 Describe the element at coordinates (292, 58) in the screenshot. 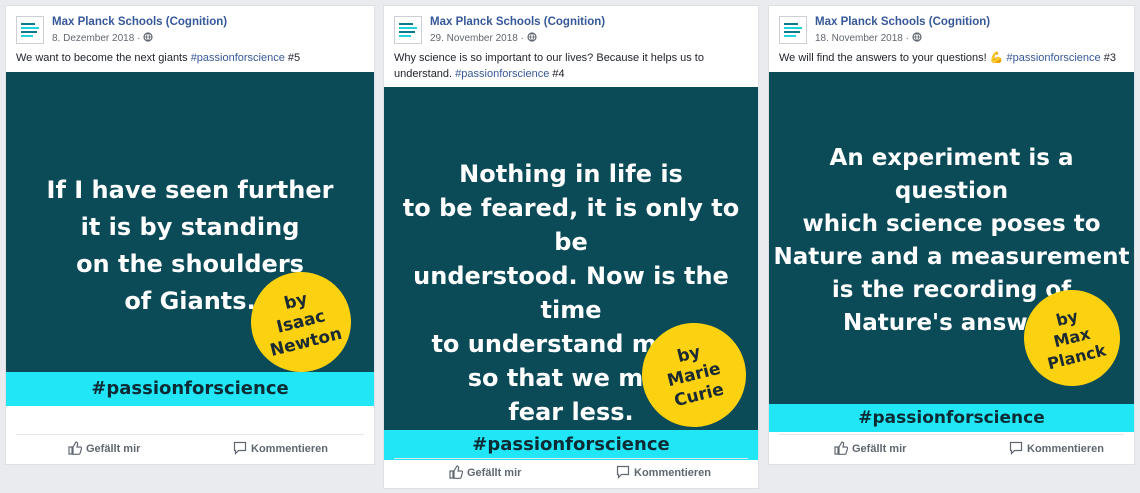

I see `post-number: #5` at that location.